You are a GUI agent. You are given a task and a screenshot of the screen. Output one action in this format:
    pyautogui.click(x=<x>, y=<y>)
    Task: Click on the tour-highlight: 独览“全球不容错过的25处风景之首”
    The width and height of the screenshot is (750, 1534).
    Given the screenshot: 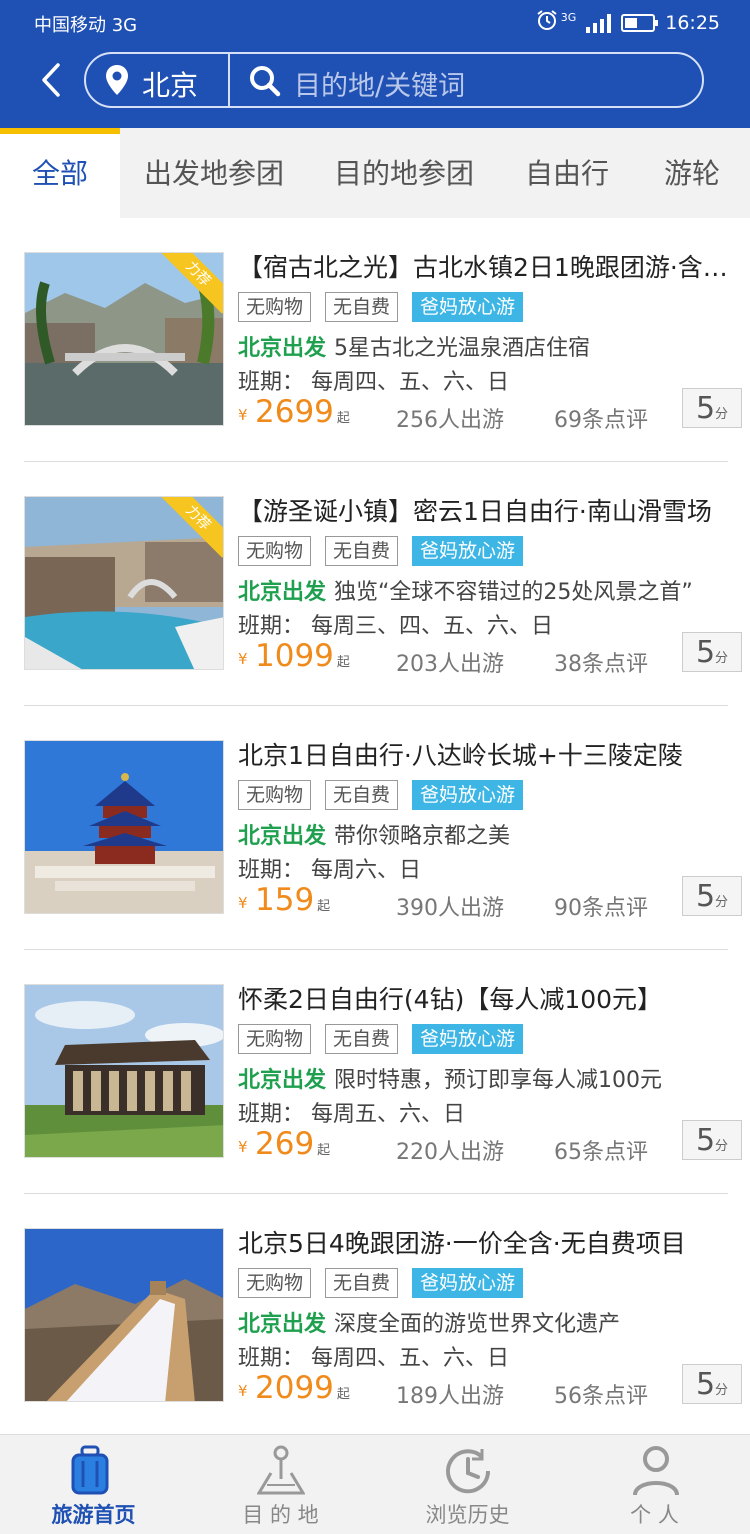 What is the action you would take?
    pyautogui.click(x=513, y=592)
    